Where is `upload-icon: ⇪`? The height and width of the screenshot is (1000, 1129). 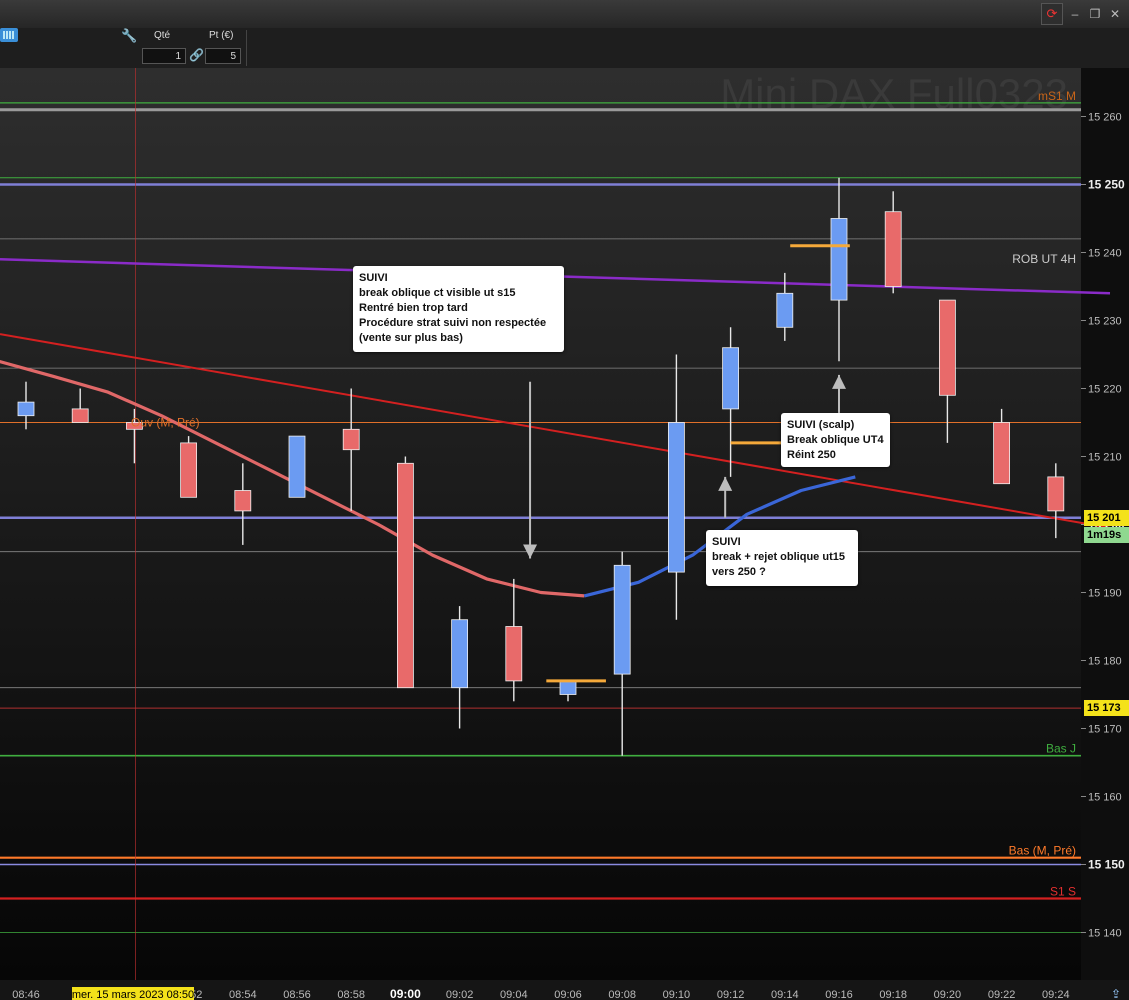
upload-icon: ⇪ is located at coordinates (1116, 993).